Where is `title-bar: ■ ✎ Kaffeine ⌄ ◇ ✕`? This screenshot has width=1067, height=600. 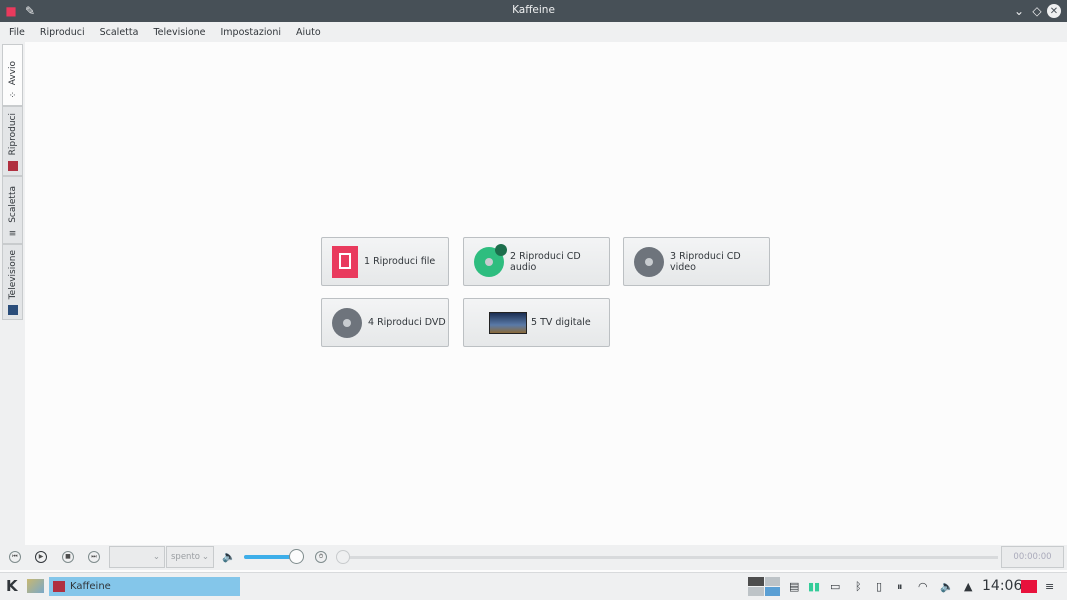 title-bar: ■ ✎ Kaffeine ⌄ ◇ ✕ is located at coordinates (533, 11).